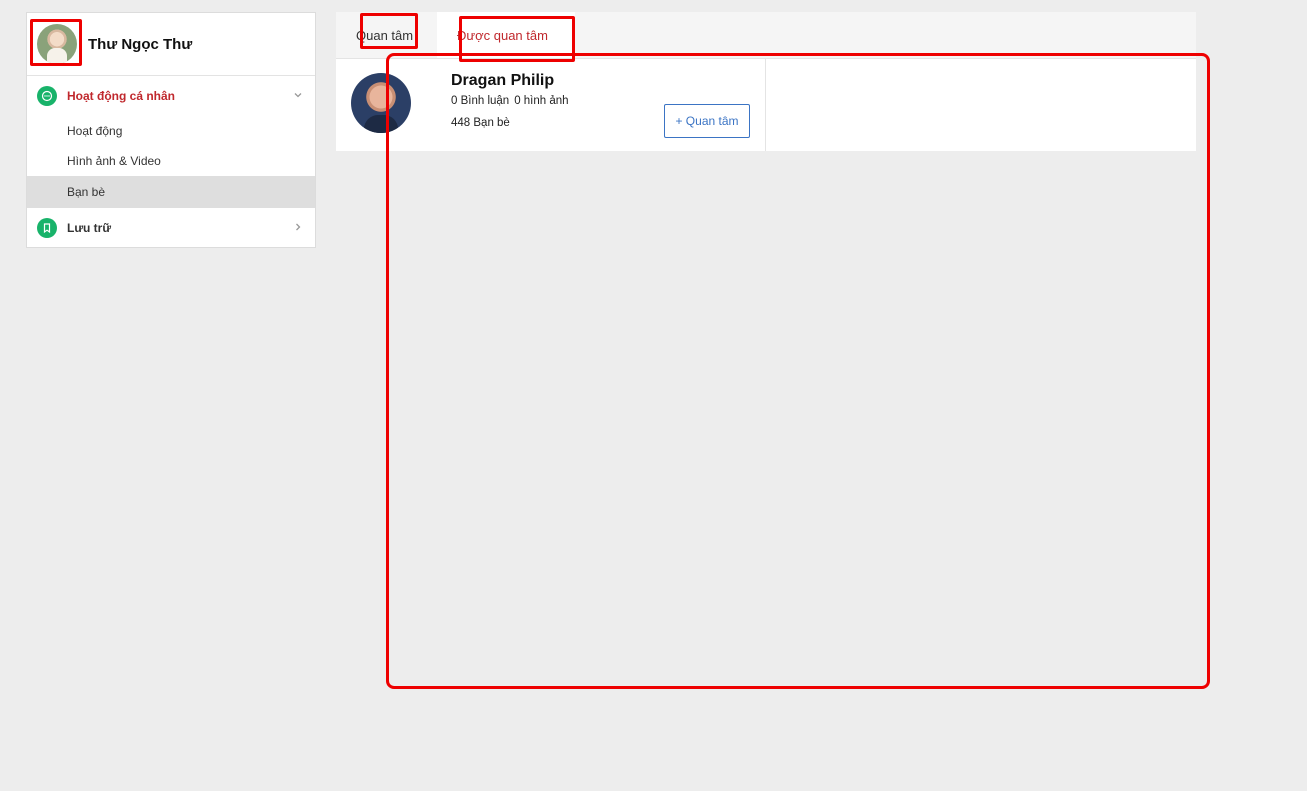 The width and height of the screenshot is (1307, 791). I want to click on profile-header: Thư Ngọc Thư, so click(171, 44).